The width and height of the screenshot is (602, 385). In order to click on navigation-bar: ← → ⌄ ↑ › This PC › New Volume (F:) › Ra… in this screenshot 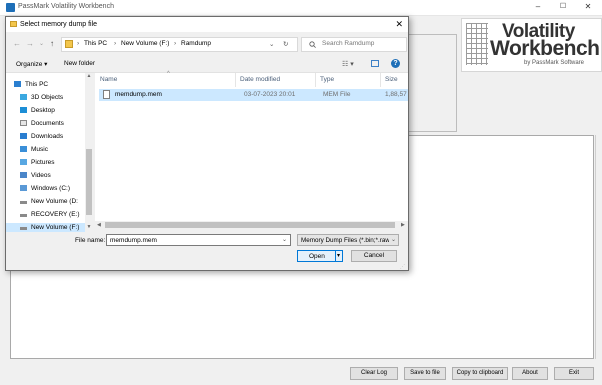, I will do `click(207, 44)`.